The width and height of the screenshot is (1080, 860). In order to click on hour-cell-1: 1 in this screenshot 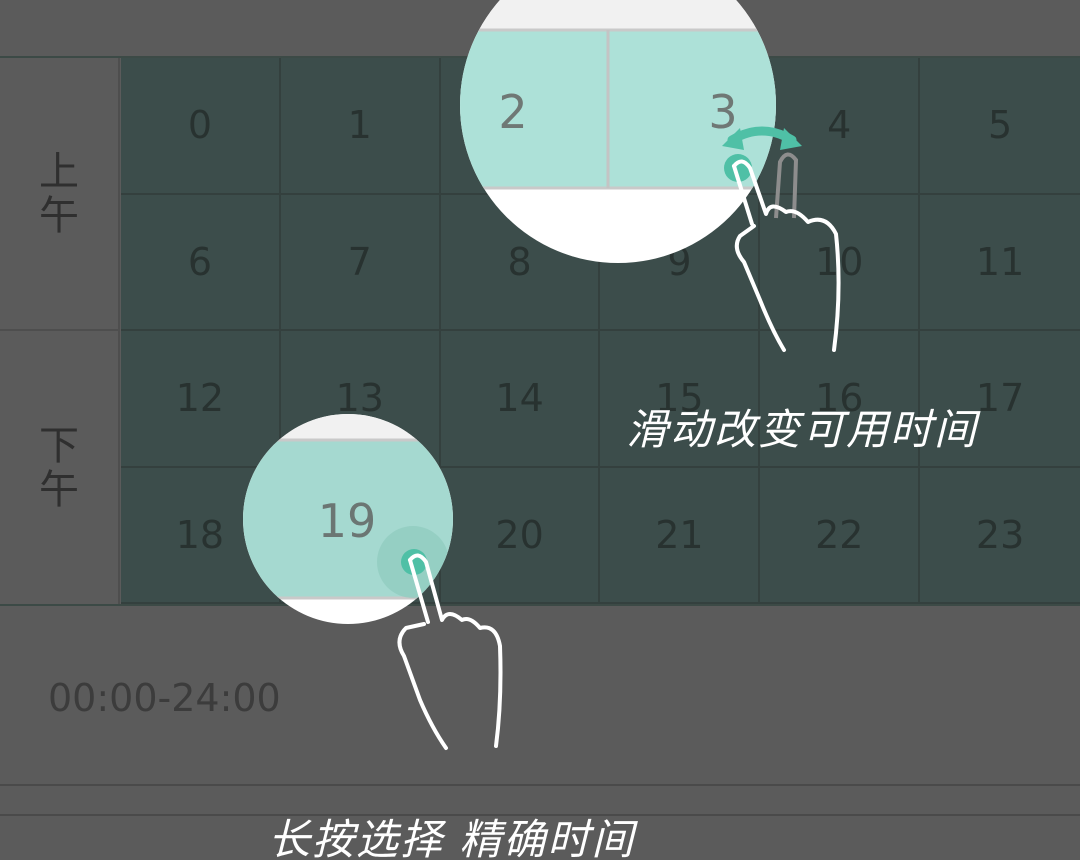, I will do `click(360, 126)`.